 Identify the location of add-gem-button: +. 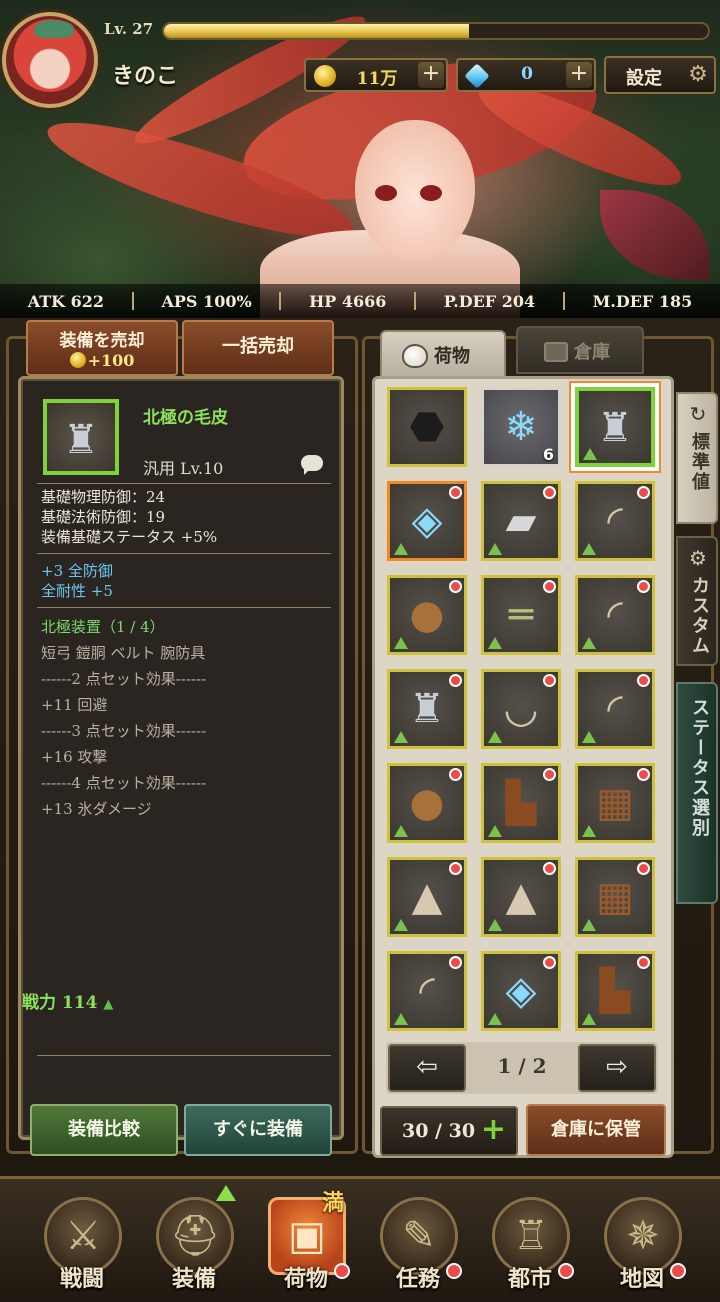
(579, 75).